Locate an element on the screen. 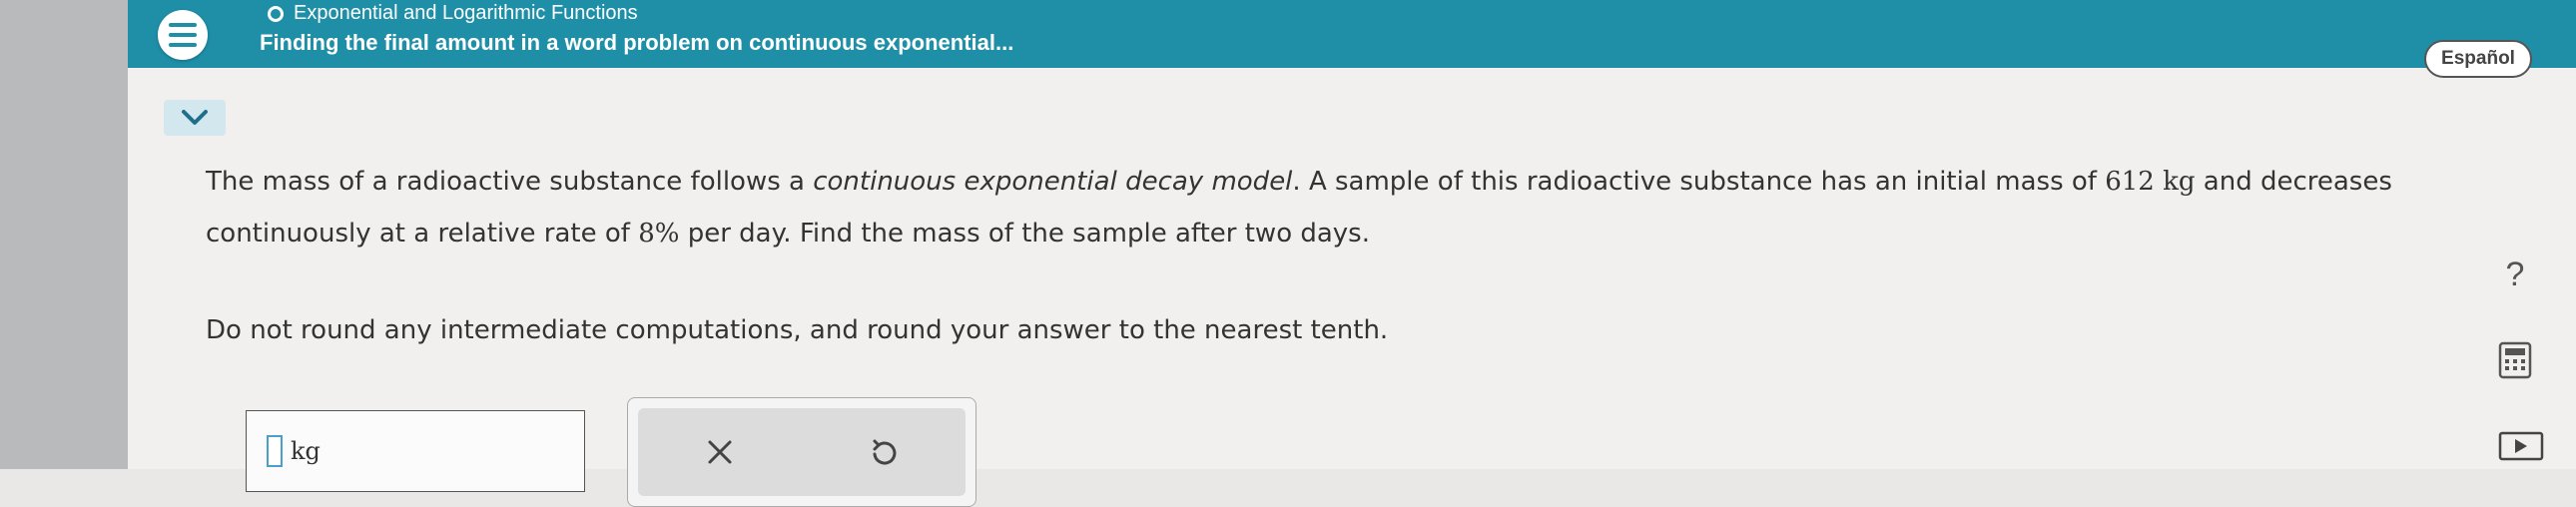 This screenshot has height=507, width=2576. answer-tools-panel is located at coordinates (801, 452).